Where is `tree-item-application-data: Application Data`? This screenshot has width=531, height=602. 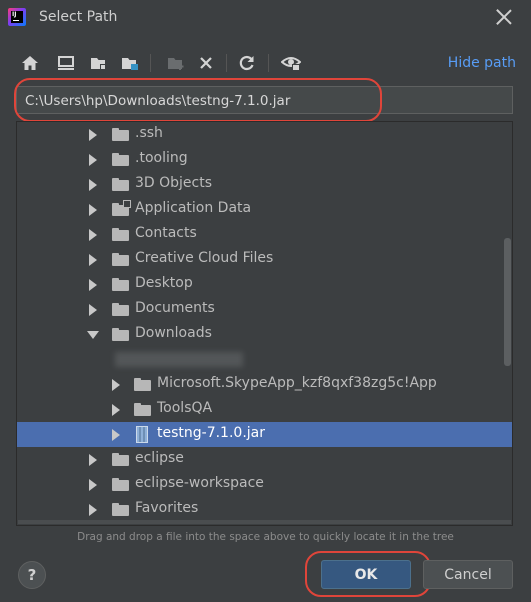
tree-item-application-data: Application Data is located at coordinates (264, 209).